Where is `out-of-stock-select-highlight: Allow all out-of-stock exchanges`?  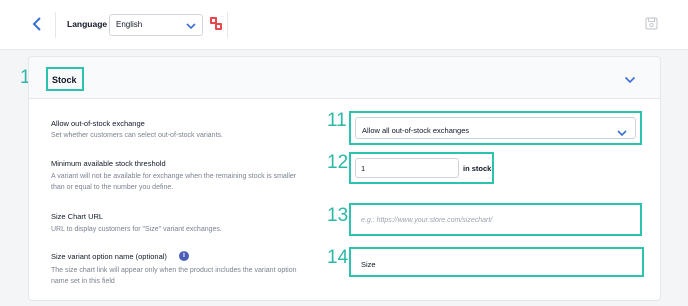 out-of-stock-select-highlight: Allow all out-of-stock exchanges is located at coordinates (495, 128).